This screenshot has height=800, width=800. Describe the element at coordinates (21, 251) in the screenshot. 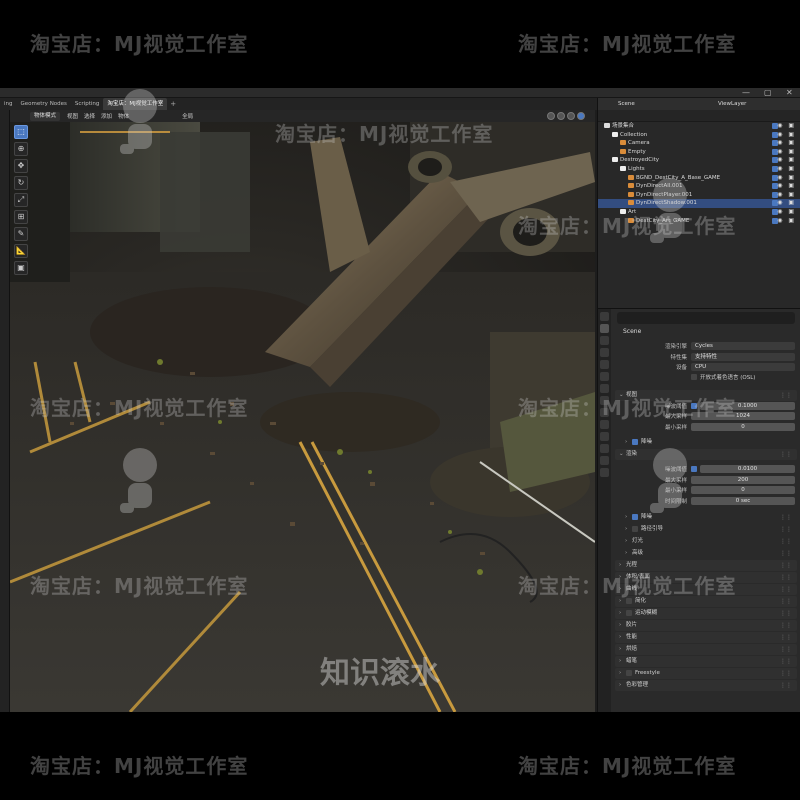

I see `measure-icon: 📐` at that location.